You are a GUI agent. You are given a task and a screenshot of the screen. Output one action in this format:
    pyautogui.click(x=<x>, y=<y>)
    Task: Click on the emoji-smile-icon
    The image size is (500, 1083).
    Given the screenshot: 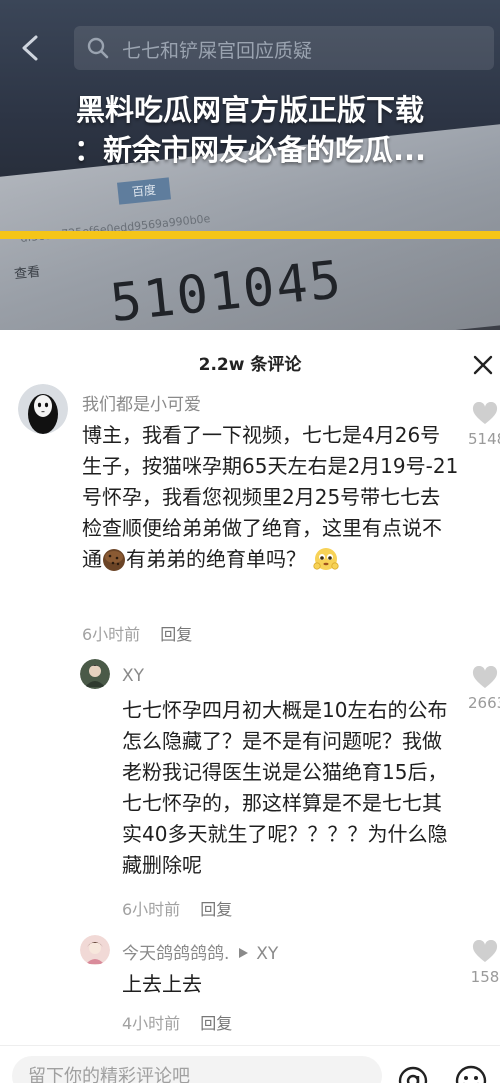 What is the action you would take?
    pyautogui.click(x=471, y=1073)
    